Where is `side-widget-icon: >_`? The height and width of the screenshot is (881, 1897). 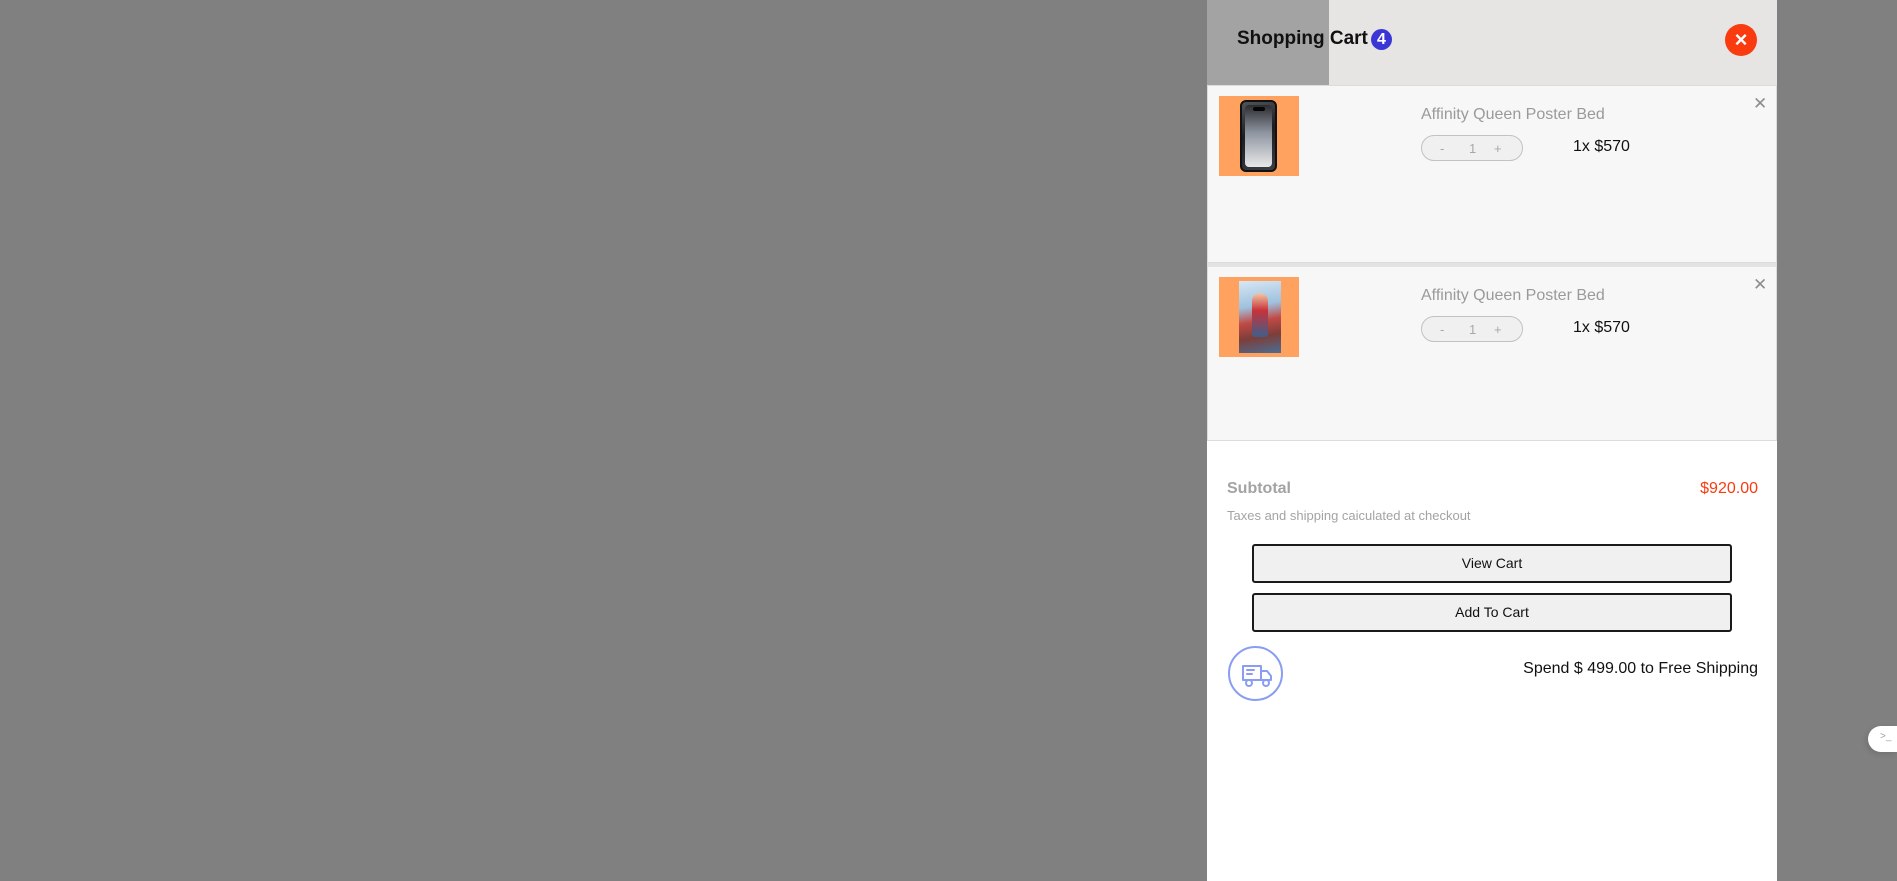 side-widget-icon: >_ is located at coordinates (1886, 736).